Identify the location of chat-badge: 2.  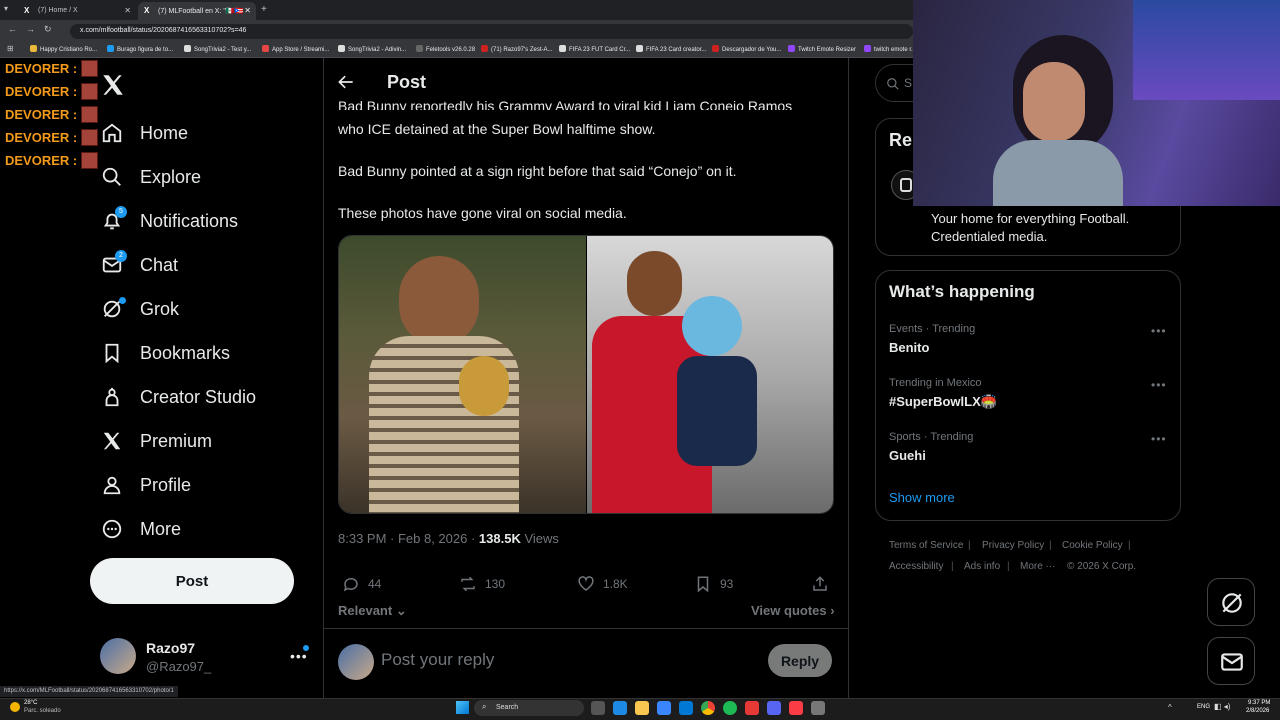
(121, 256).